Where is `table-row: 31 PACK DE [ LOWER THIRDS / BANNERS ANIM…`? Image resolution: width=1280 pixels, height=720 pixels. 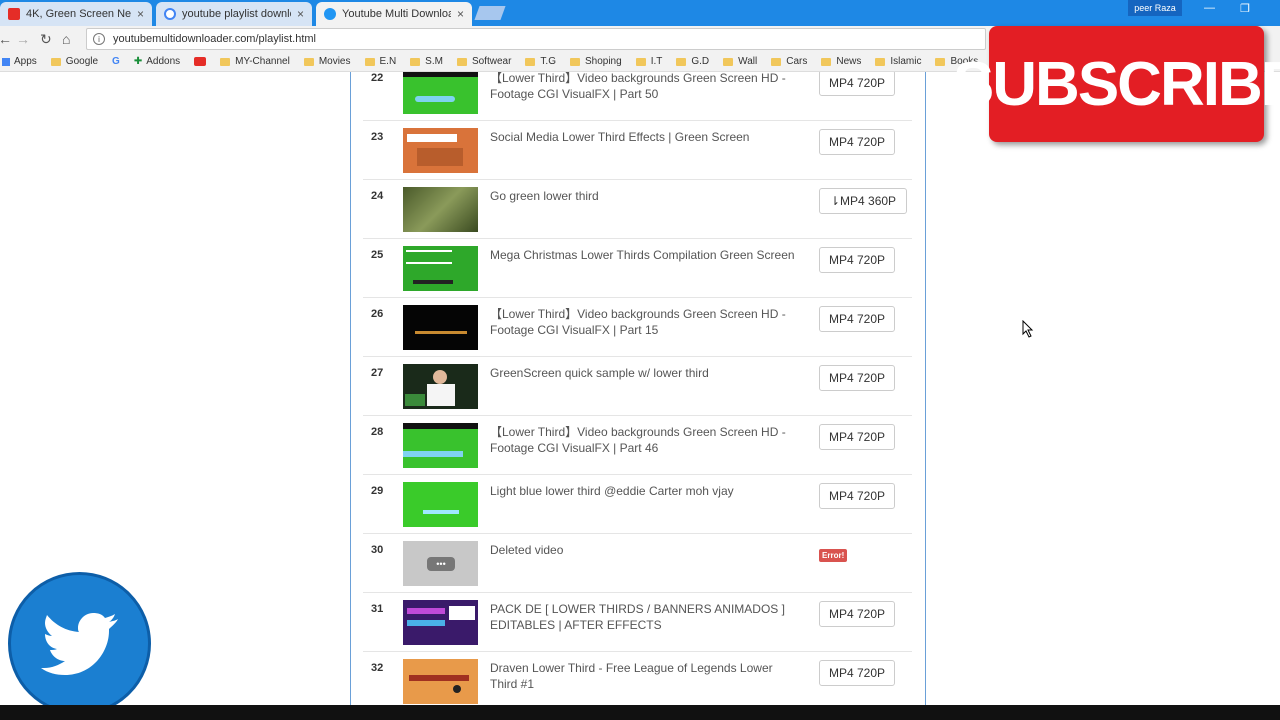 table-row: 31 PACK DE [ LOWER THIRDS / BANNERS ANIM… is located at coordinates (637, 622).